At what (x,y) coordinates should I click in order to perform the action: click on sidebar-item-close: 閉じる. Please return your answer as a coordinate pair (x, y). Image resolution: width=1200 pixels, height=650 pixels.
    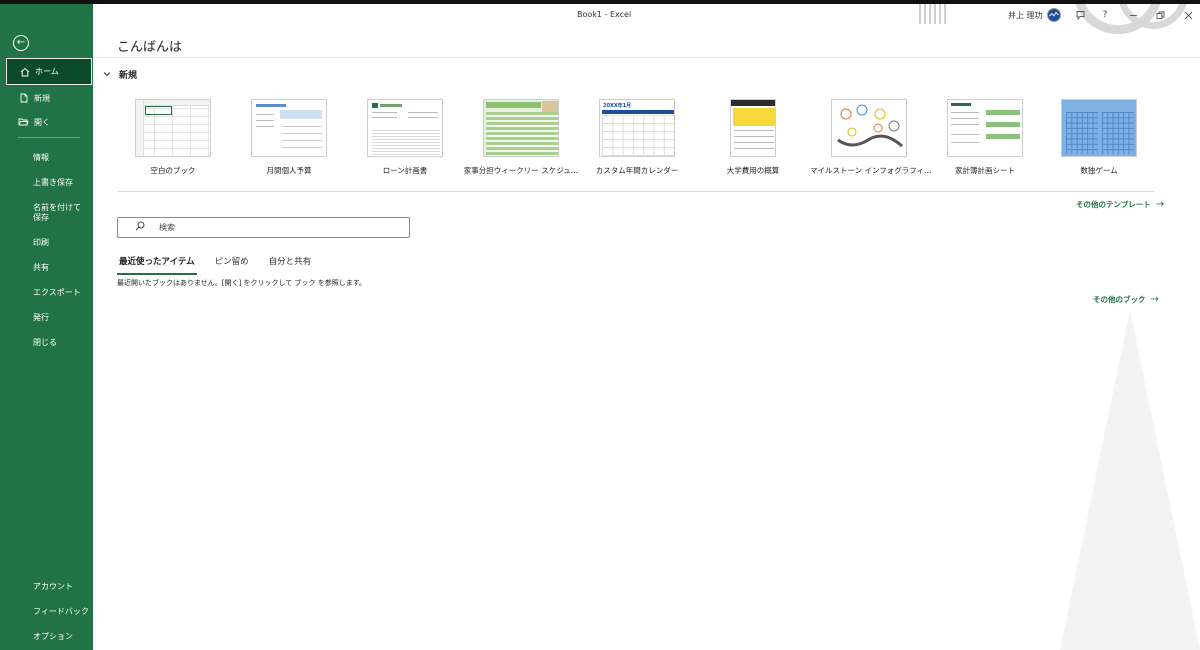
    Looking at the image, I should click on (49, 342).